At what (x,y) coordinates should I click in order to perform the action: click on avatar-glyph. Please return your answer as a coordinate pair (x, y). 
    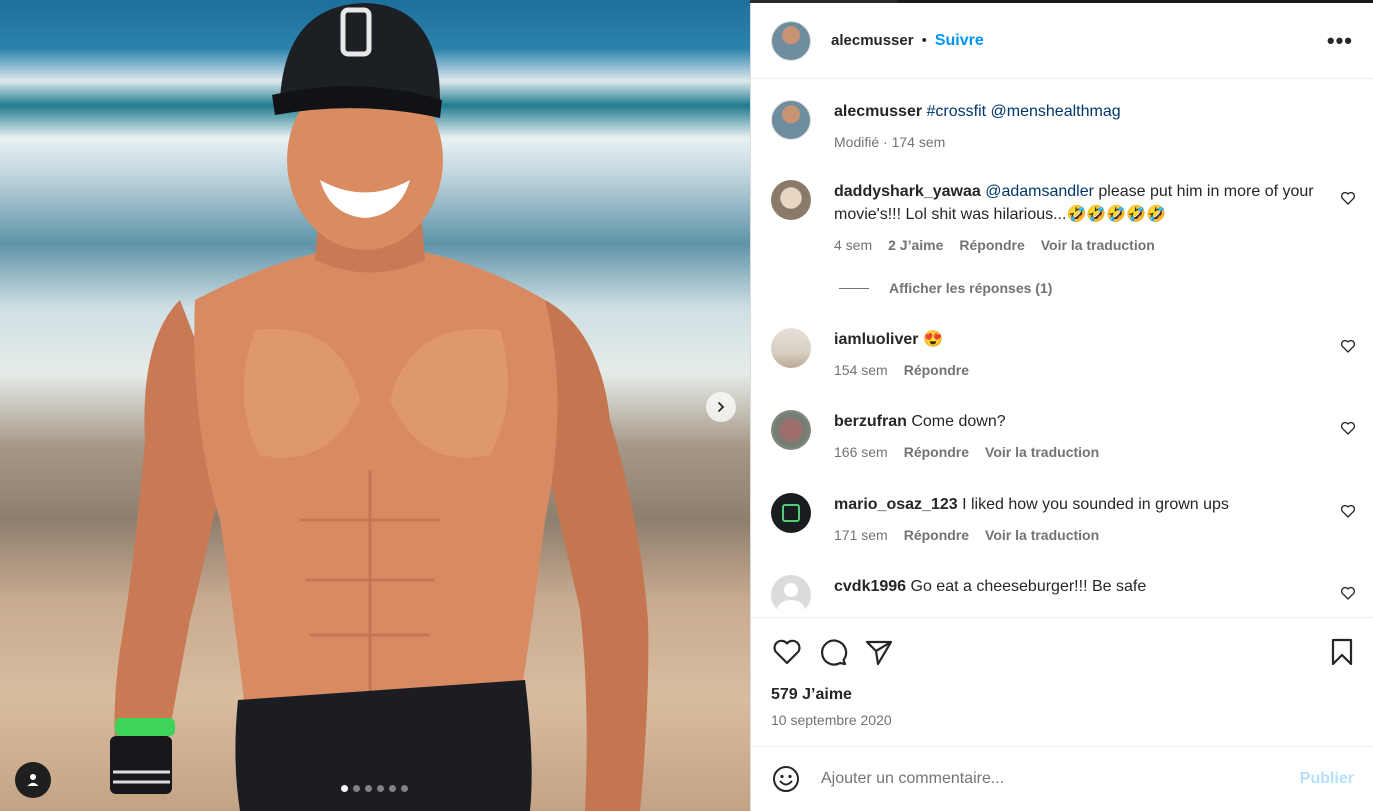
    Looking at the image, I should click on (791, 513).